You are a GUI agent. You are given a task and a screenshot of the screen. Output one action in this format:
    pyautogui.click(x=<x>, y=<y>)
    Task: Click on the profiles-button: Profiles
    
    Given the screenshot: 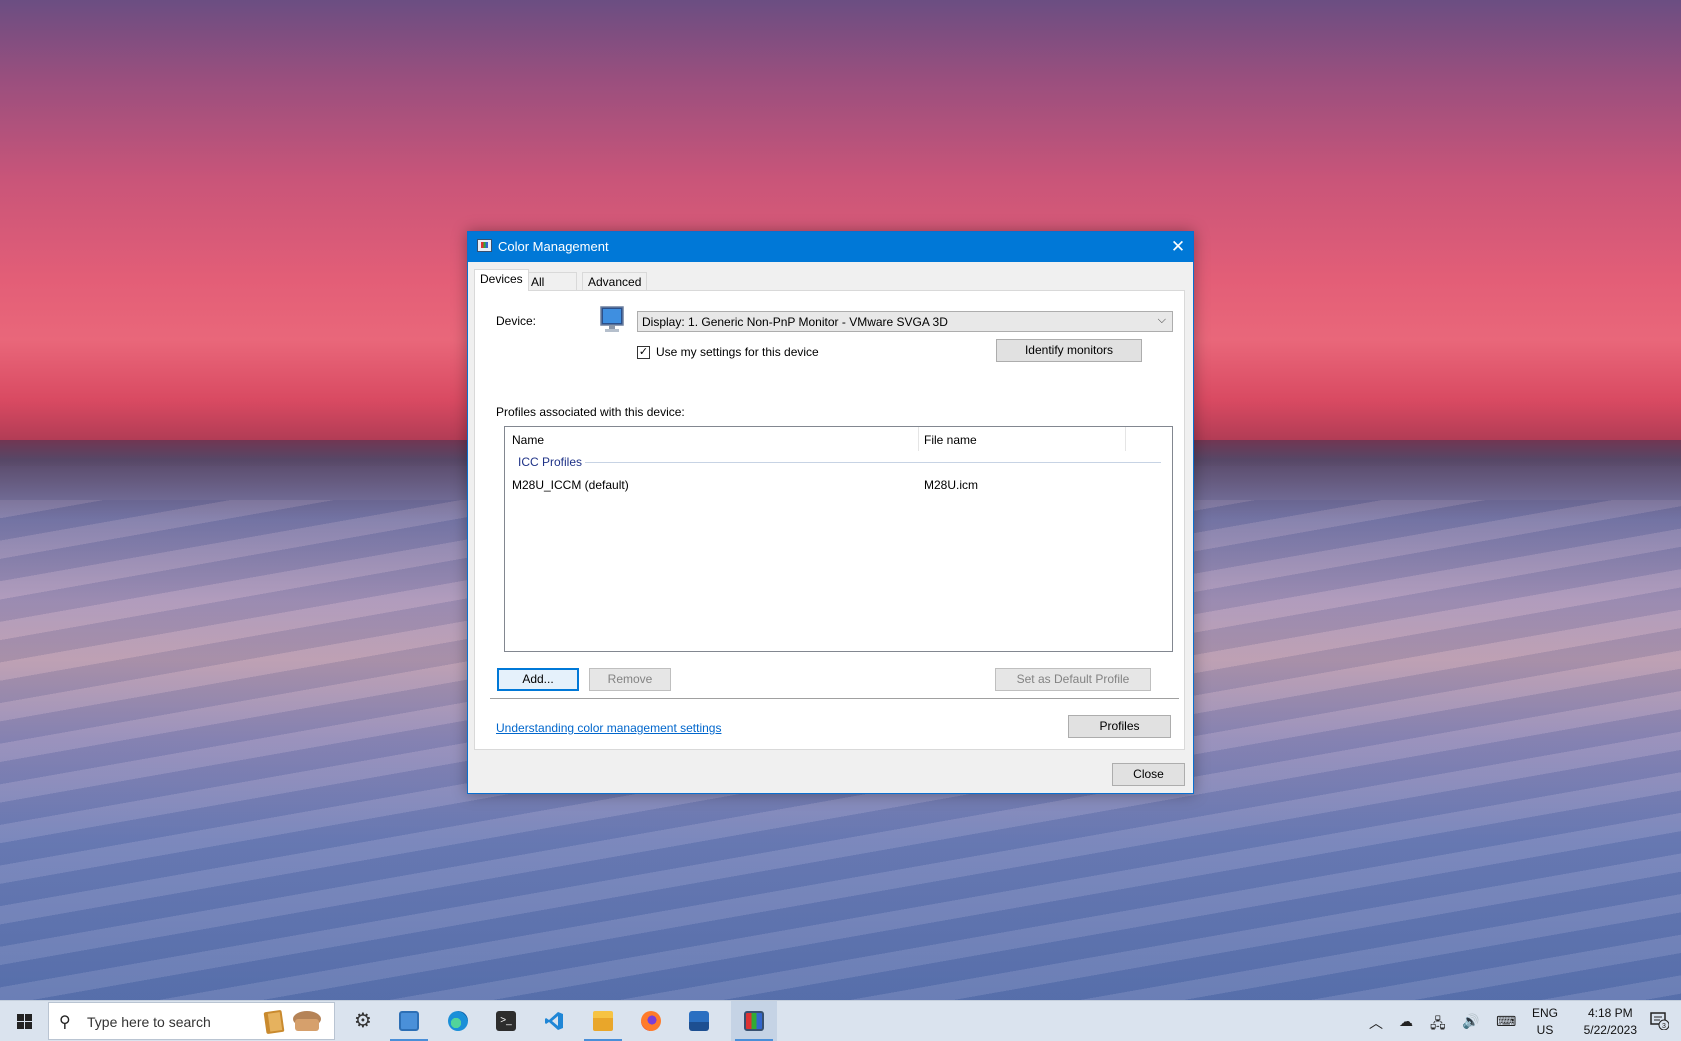 What is the action you would take?
    pyautogui.click(x=1119, y=726)
    